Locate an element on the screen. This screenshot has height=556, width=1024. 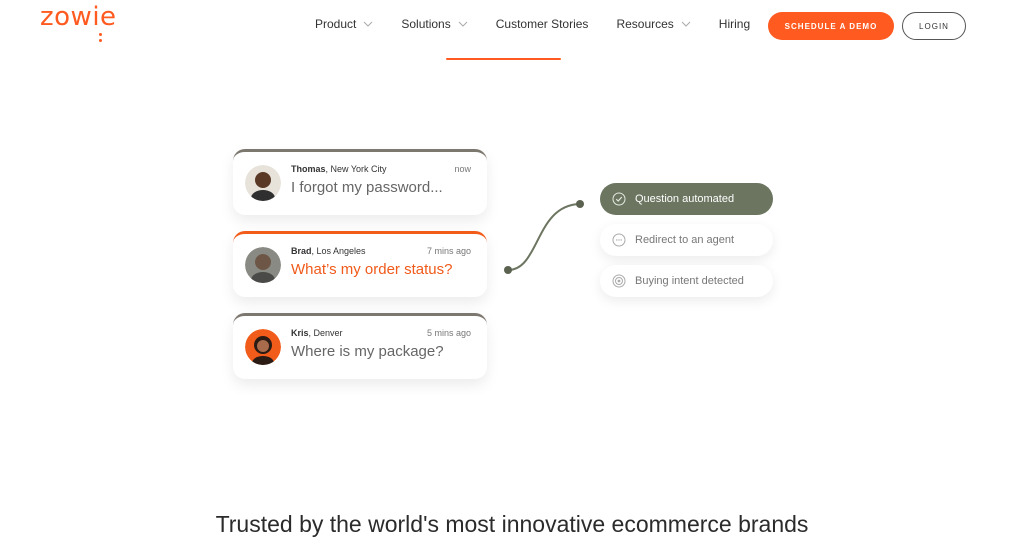
outcome-redirect-agent: Redirect to an agent is located at coordinates (686, 240).